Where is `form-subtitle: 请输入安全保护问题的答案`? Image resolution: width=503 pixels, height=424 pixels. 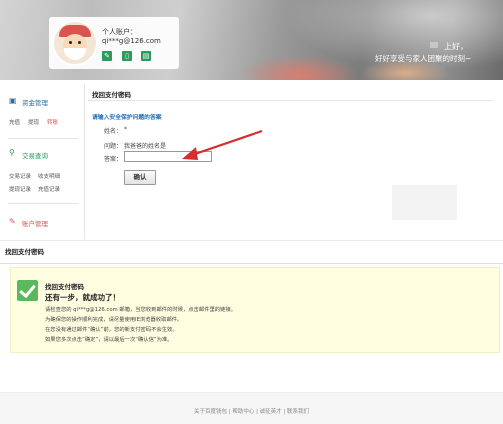 form-subtitle: 请输入安全保护问题的答案 is located at coordinates (127, 118).